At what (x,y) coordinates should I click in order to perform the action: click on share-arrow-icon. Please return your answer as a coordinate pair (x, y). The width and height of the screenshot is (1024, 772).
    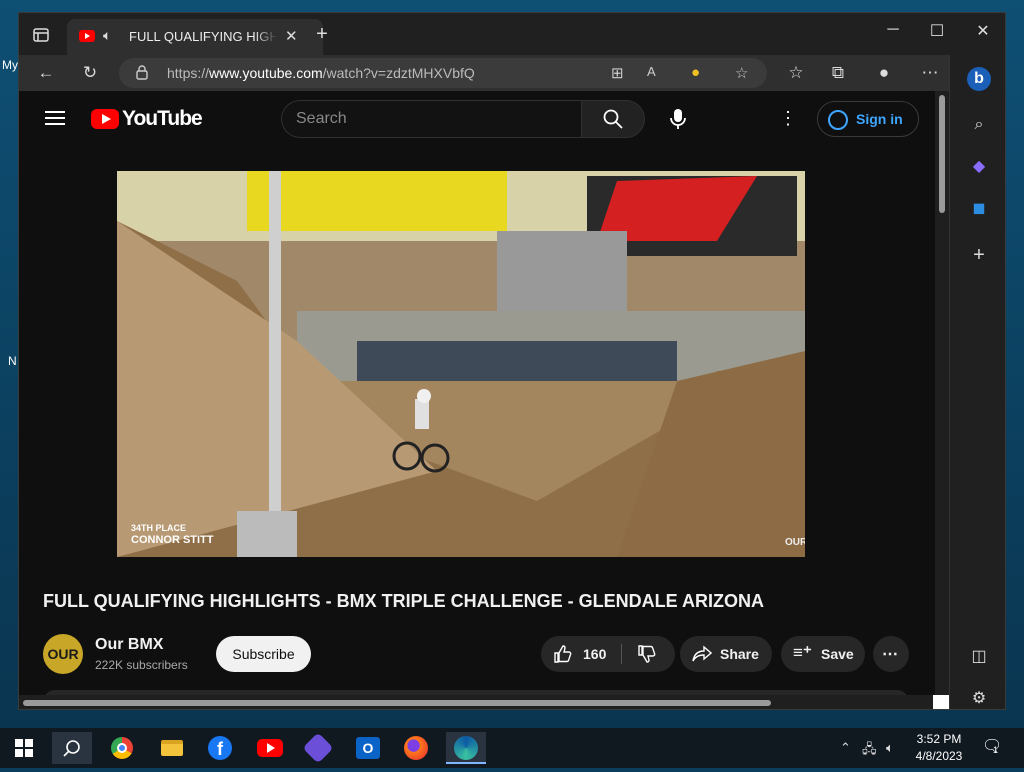
    Looking at the image, I should click on (702, 653).